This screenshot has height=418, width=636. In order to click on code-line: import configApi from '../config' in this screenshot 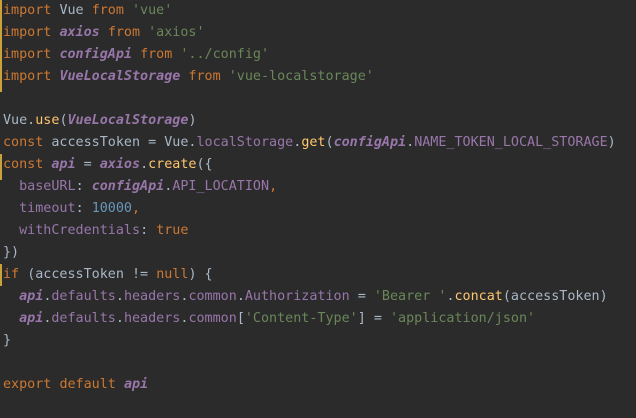, I will do `click(136, 55)`.